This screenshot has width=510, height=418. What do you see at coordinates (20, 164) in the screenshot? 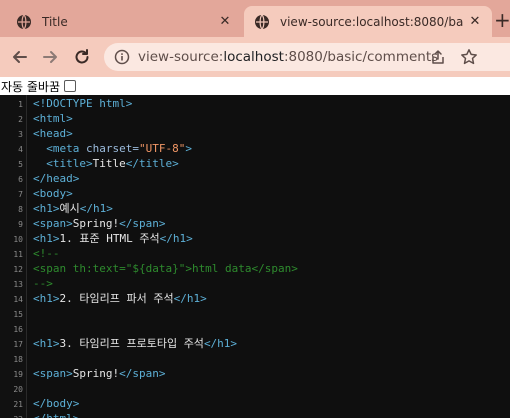
I see `line-number: 5` at bounding box center [20, 164].